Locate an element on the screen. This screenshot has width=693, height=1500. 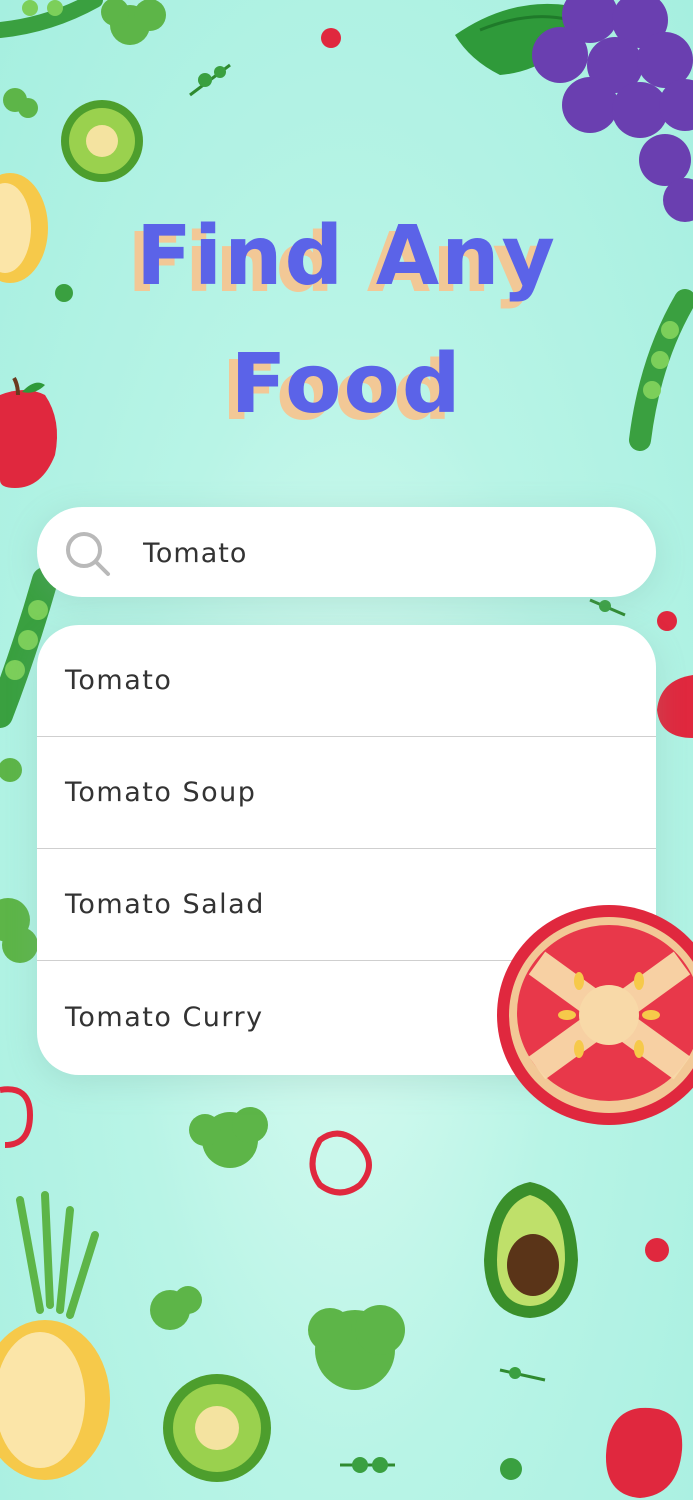
search-icon is located at coordinates (88, 556).